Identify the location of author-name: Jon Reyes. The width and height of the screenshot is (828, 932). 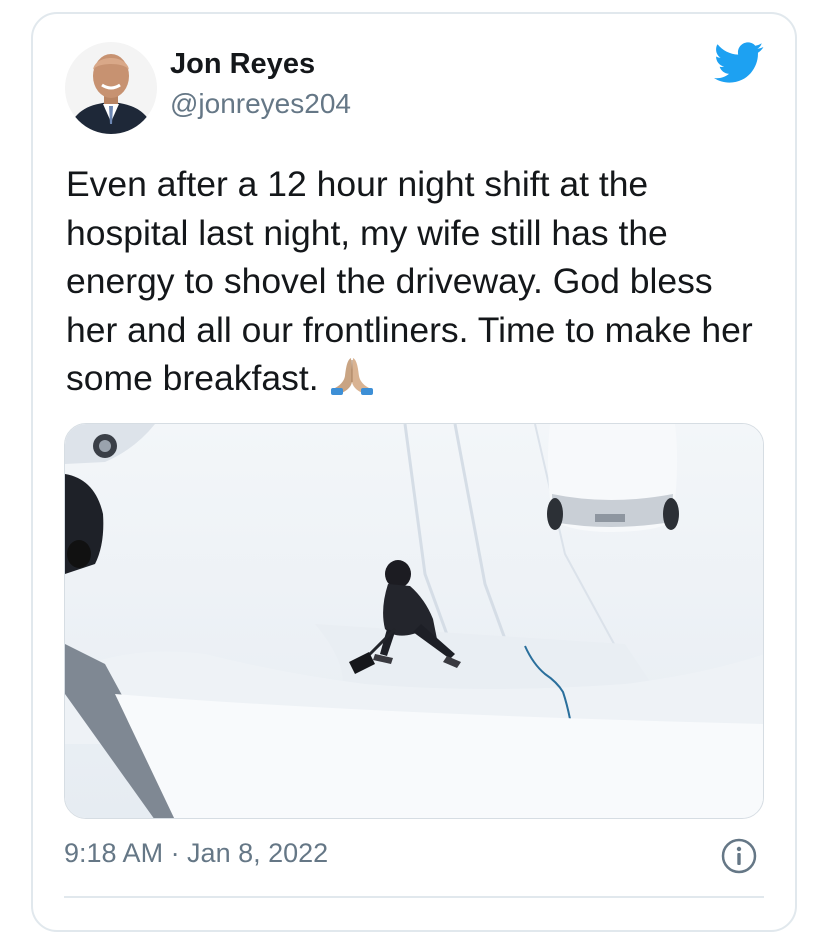
(242, 64).